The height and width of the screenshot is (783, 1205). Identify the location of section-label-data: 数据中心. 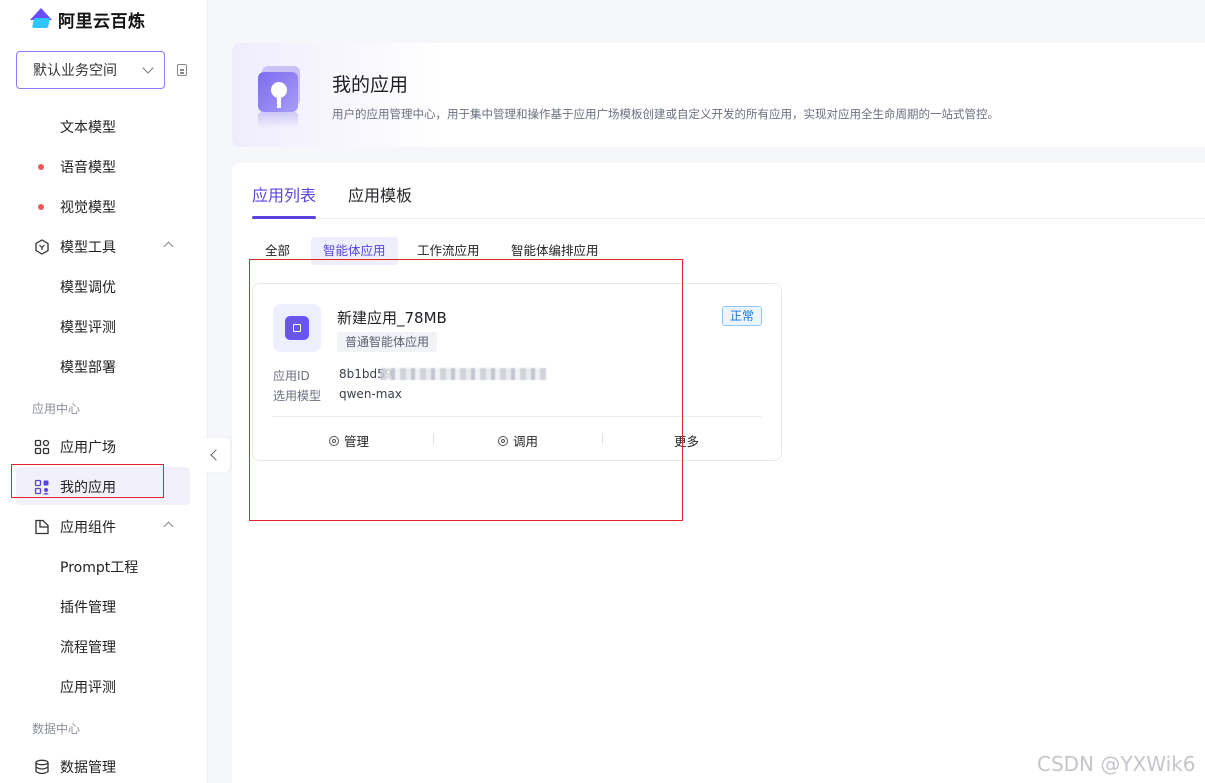
(56, 729).